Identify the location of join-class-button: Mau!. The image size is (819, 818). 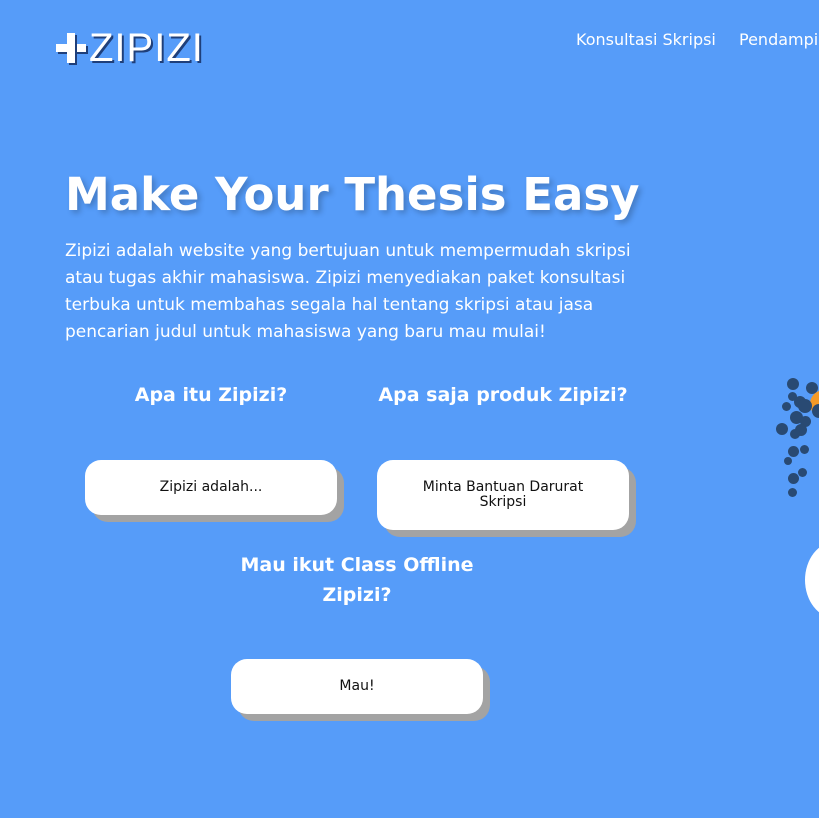
(357, 686).